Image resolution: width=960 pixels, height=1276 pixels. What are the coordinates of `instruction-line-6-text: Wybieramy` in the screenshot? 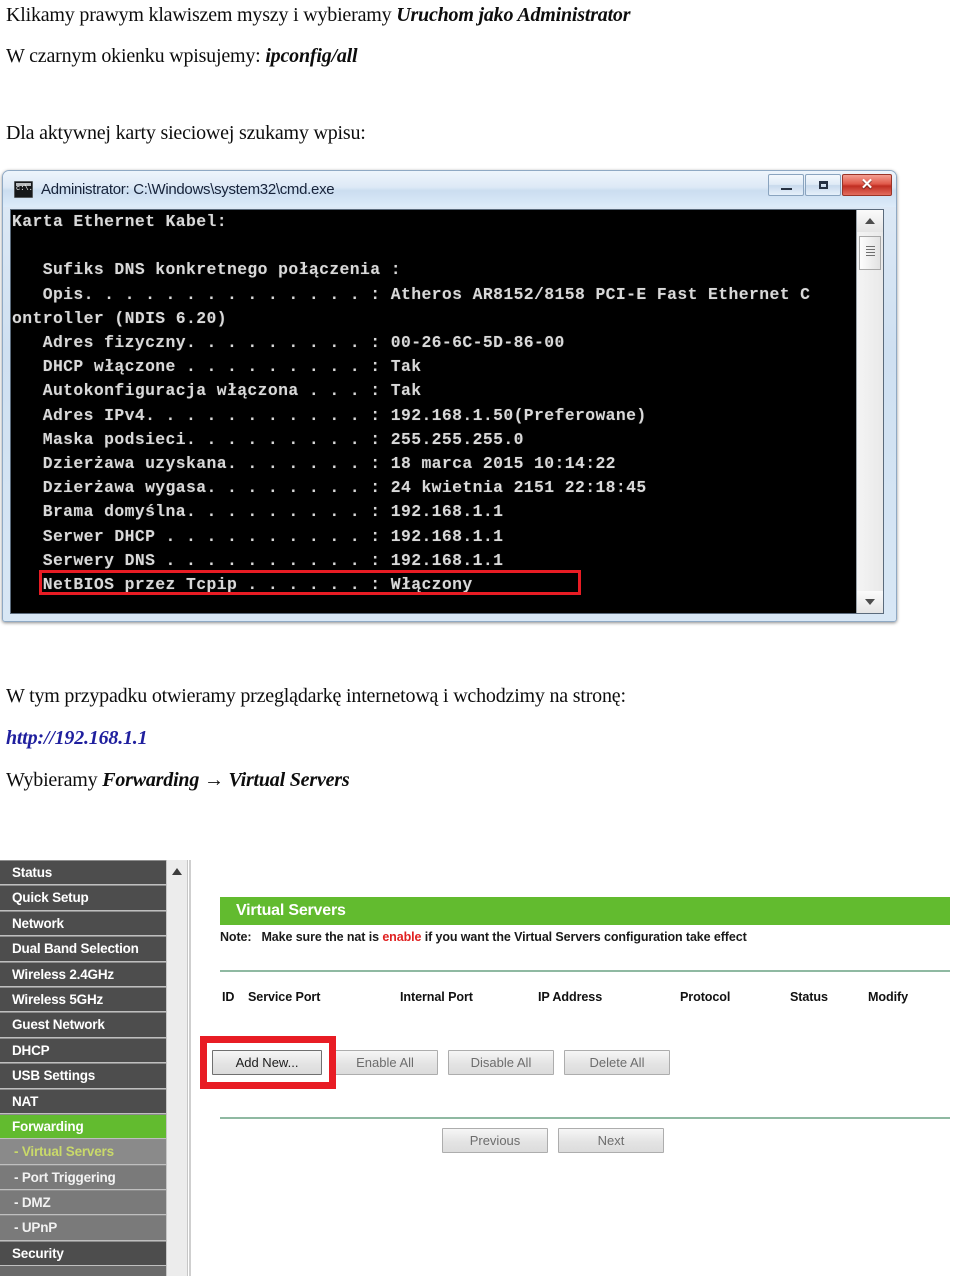 It's located at (54, 780).